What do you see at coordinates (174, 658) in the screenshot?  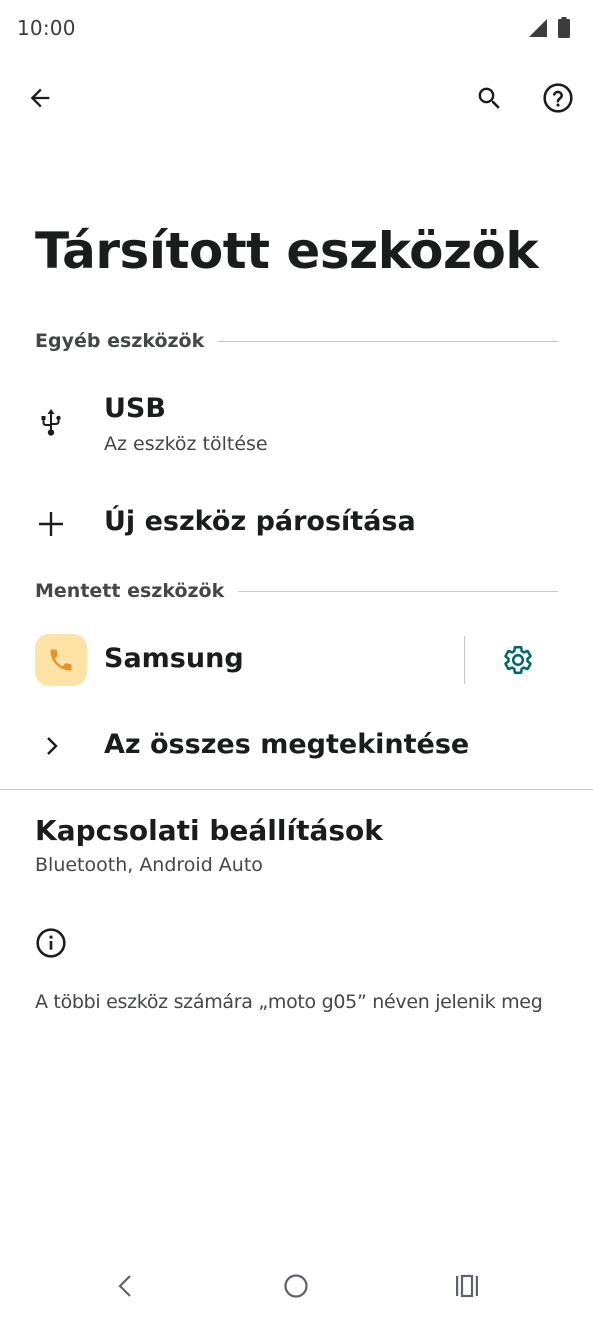 I see `saved-device-name: Samsung` at bounding box center [174, 658].